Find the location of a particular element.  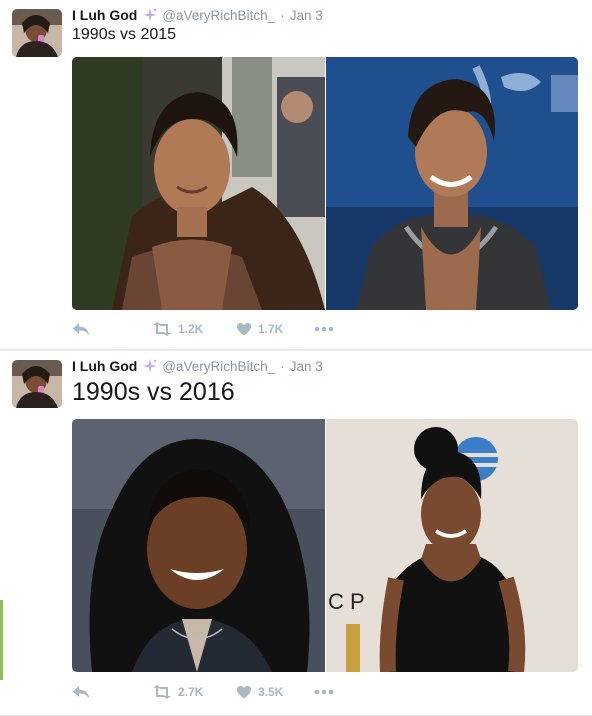

retweet-count: 1.2K is located at coordinates (191, 329).